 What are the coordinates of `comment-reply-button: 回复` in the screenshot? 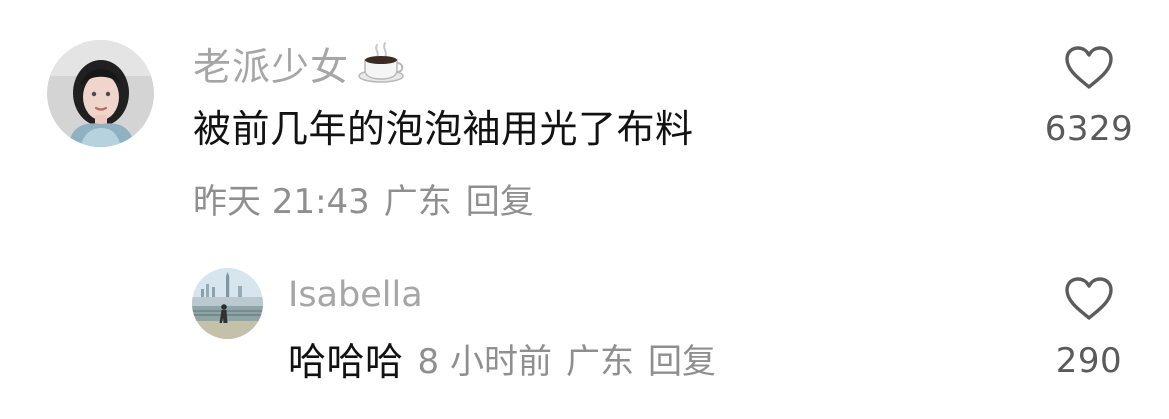 It's located at (500, 202).